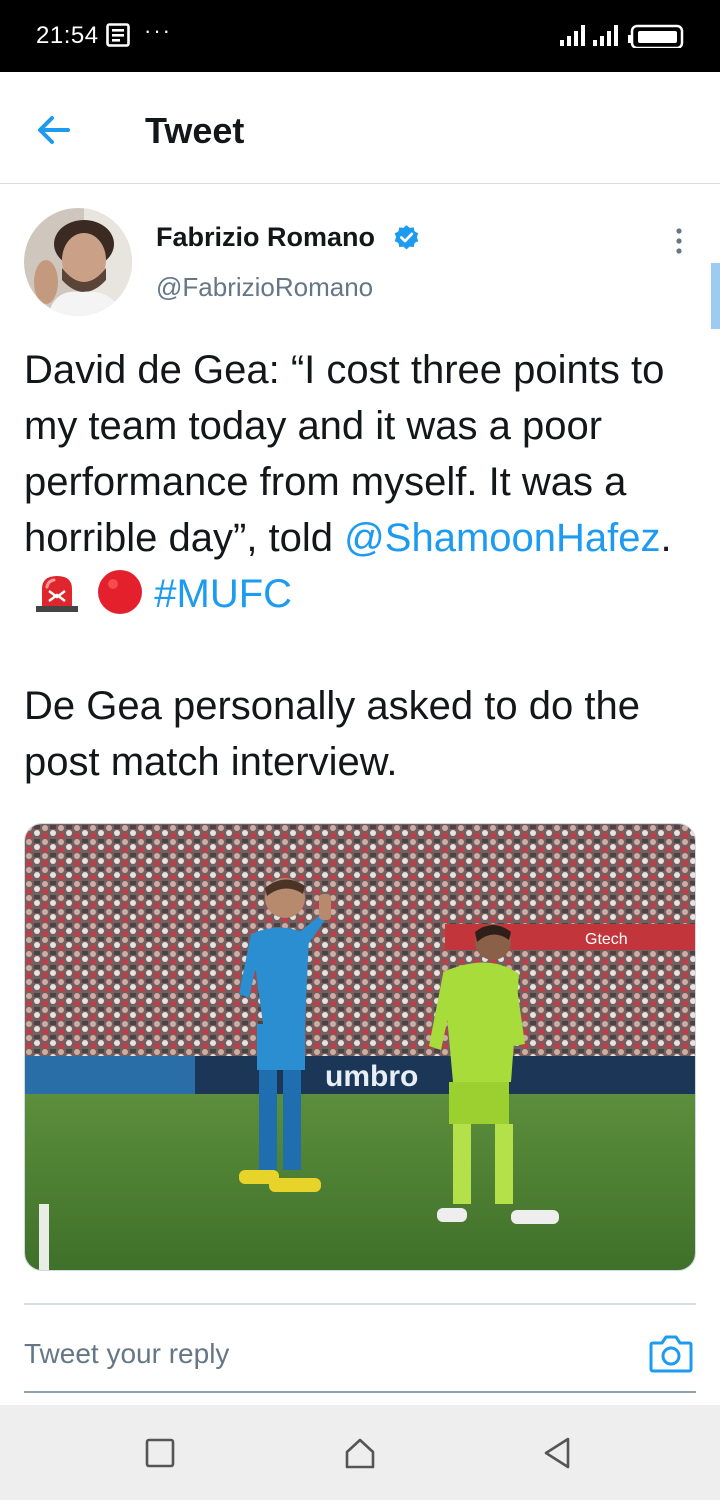  What do you see at coordinates (371, 1076) in the screenshot?
I see `banner-text: umbro` at bounding box center [371, 1076].